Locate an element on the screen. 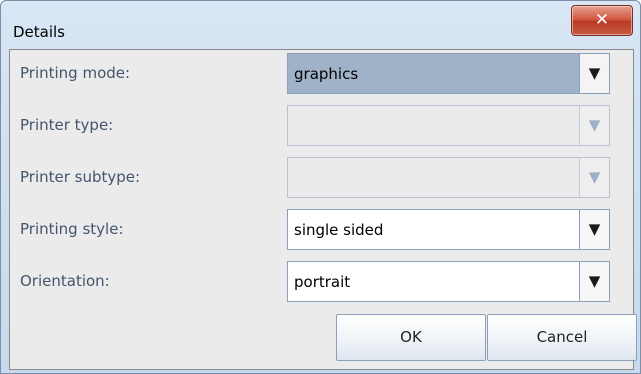 This screenshot has height=374, width=641. printing-mode-value: graphics is located at coordinates (326, 74).